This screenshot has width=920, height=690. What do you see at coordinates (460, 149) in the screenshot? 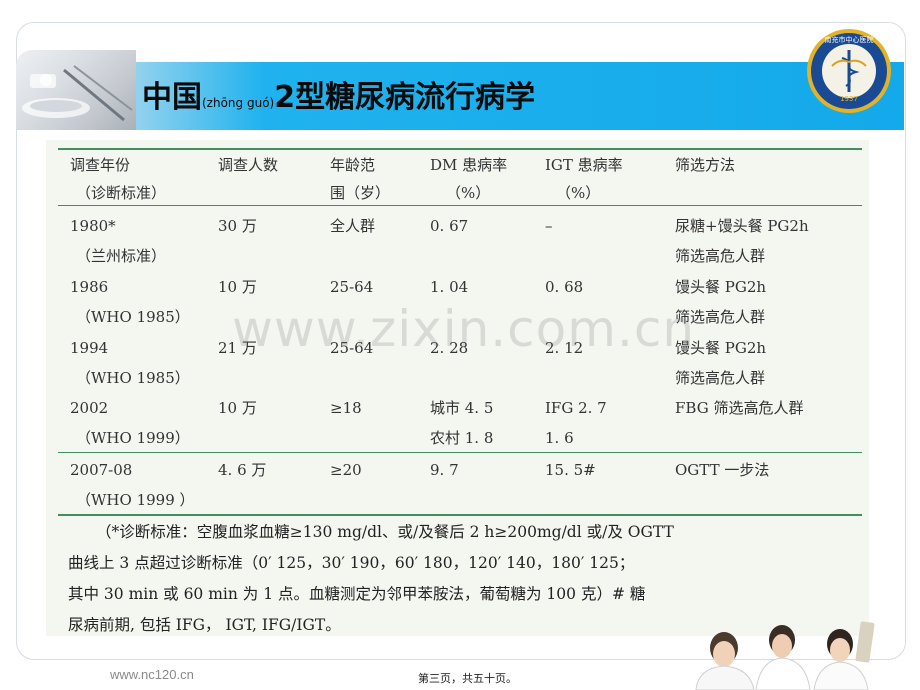
I see `table-rule-top` at bounding box center [460, 149].